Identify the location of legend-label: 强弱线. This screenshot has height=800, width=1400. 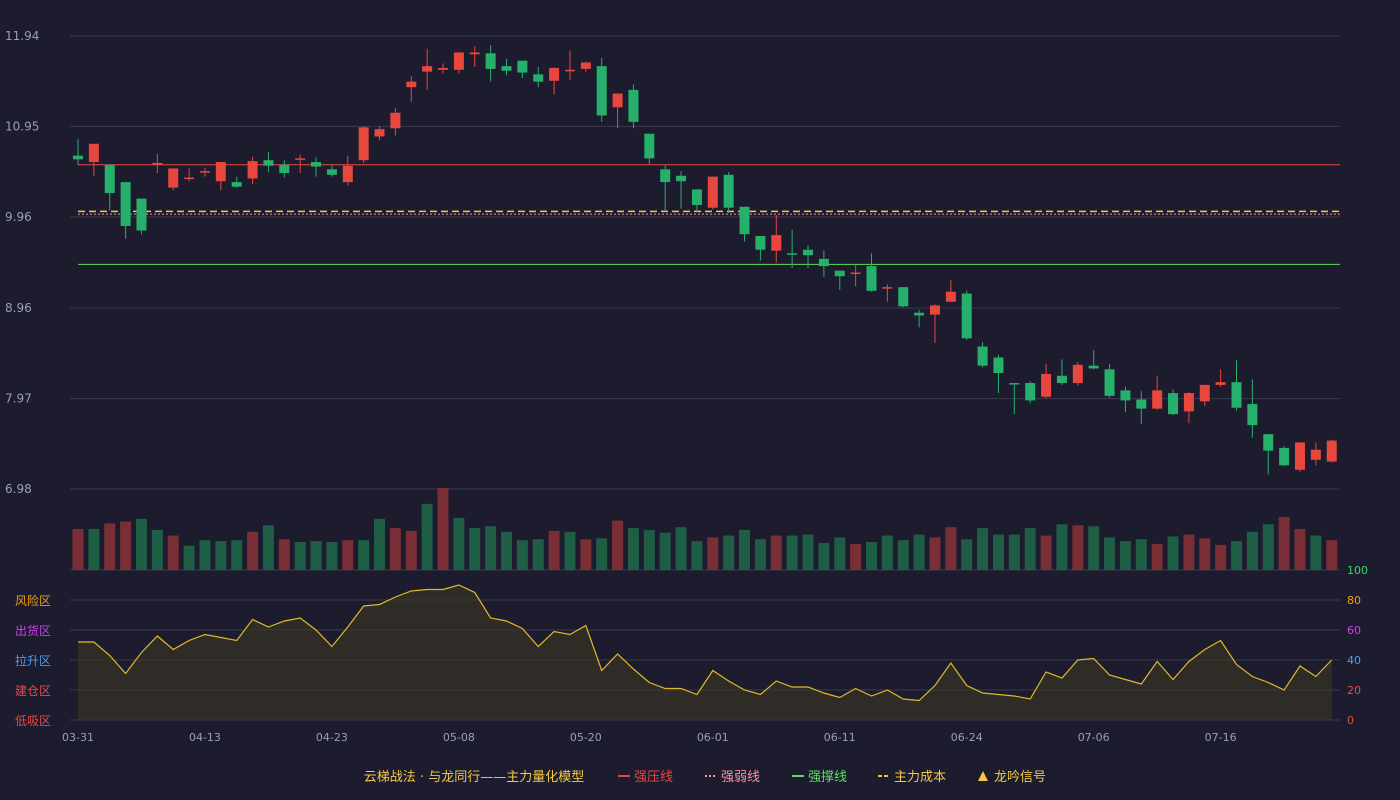
(740, 777).